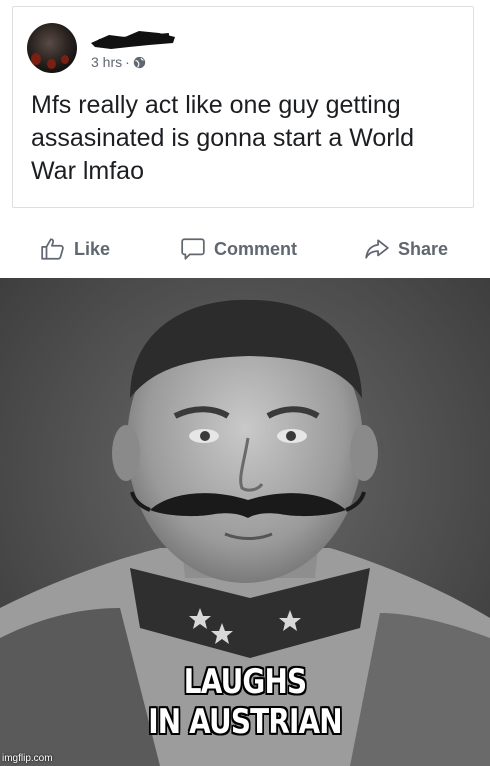  I want to click on timestamp: 3 hrs, so click(106, 62).